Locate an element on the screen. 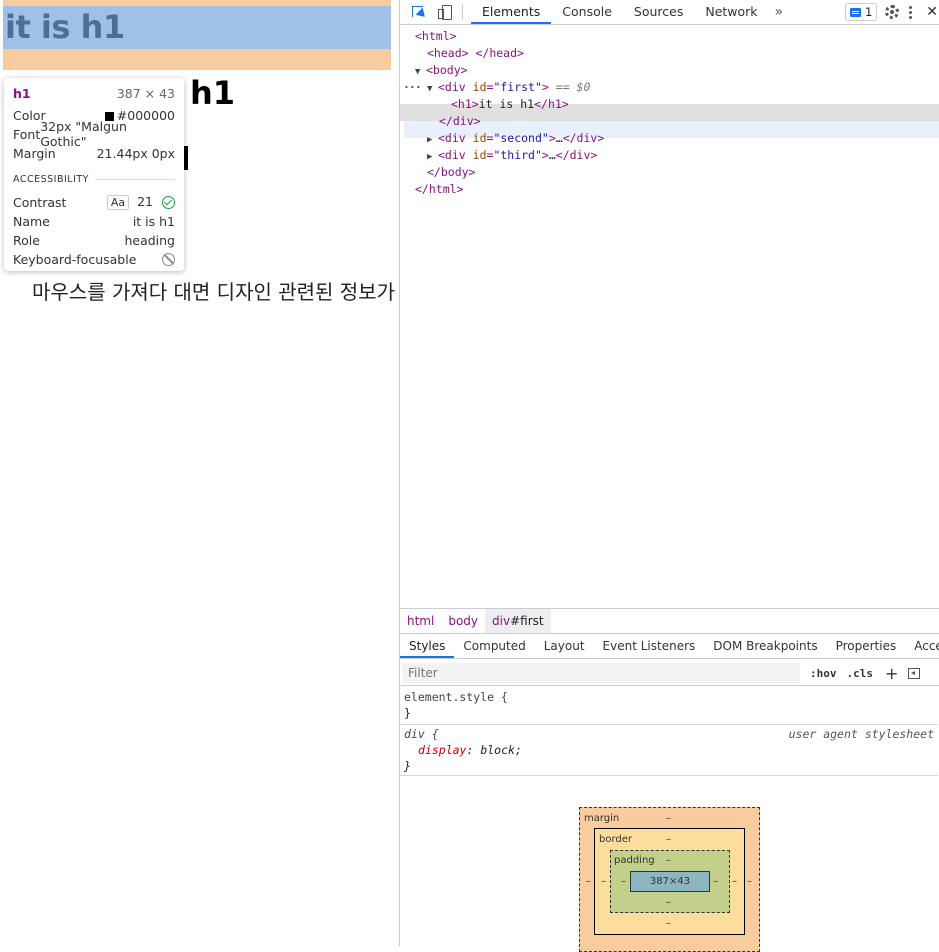 The image size is (939, 952). box-padding-top-value: – is located at coordinates (668, 860).